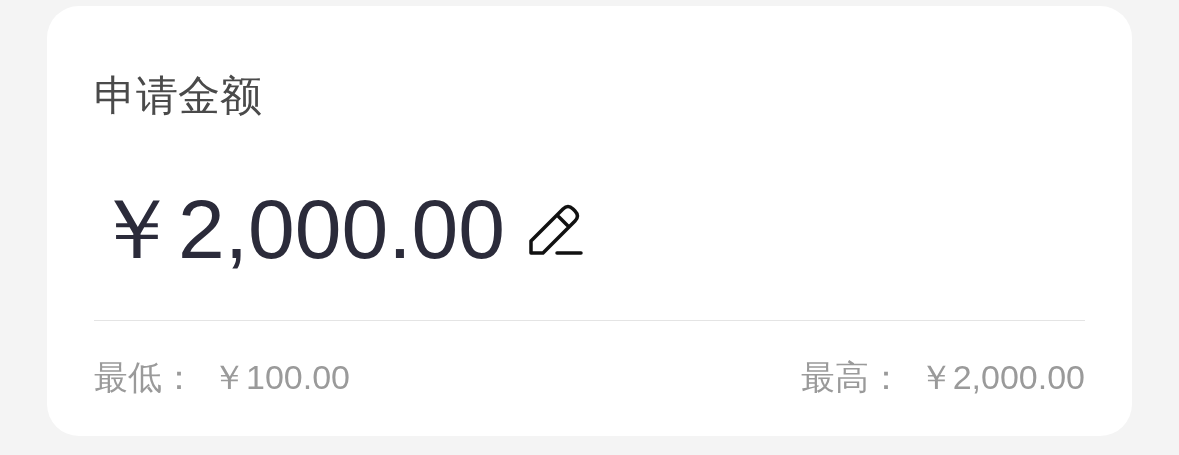 The height and width of the screenshot is (455, 1179). Describe the element at coordinates (178, 96) in the screenshot. I see `section-title: 申请金额` at that location.